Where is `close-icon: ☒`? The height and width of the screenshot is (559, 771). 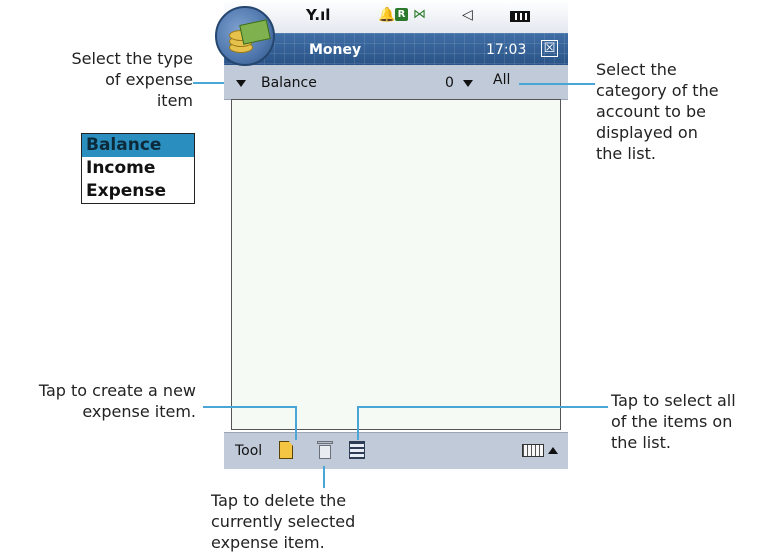
close-icon: ☒ is located at coordinates (549, 48).